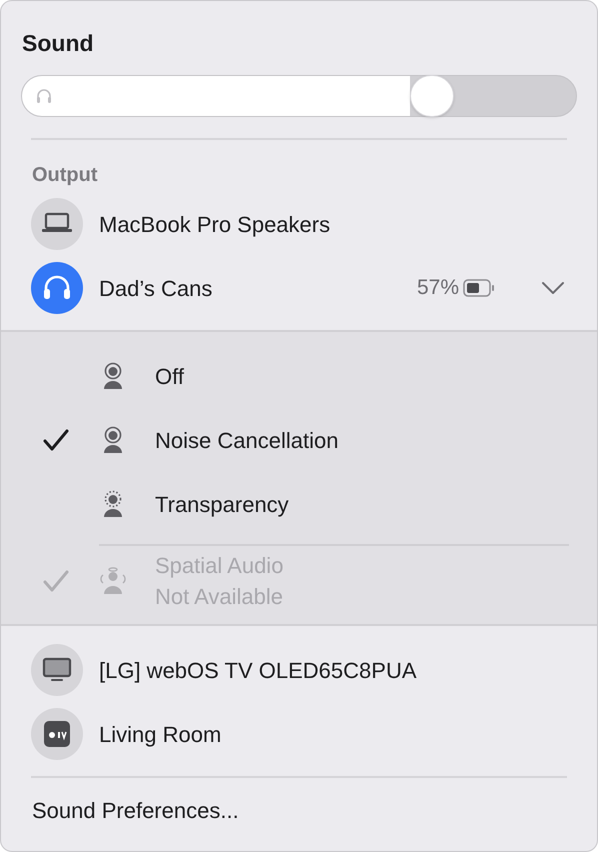 Image resolution: width=598 pixels, height=852 pixels. What do you see at coordinates (219, 566) in the screenshot?
I see `mode-label: Spatial Audio` at bounding box center [219, 566].